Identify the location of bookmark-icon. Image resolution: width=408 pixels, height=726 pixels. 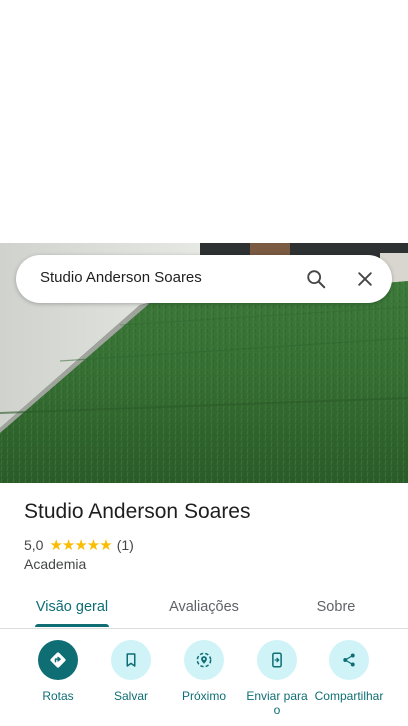
(131, 660).